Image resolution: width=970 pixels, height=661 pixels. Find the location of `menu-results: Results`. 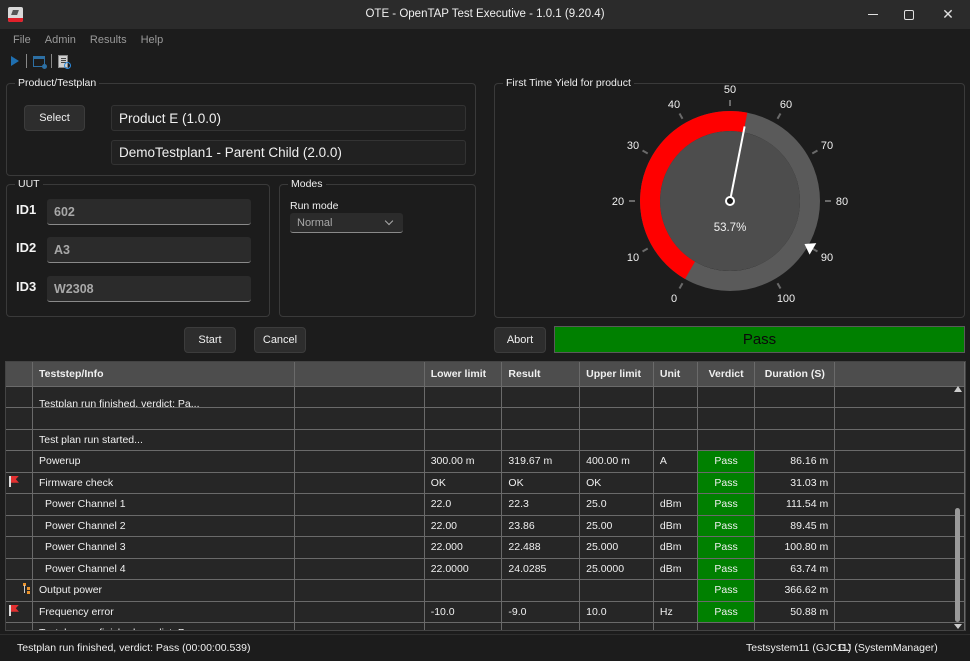

menu-results: Results is located at coordinates (108, 40).